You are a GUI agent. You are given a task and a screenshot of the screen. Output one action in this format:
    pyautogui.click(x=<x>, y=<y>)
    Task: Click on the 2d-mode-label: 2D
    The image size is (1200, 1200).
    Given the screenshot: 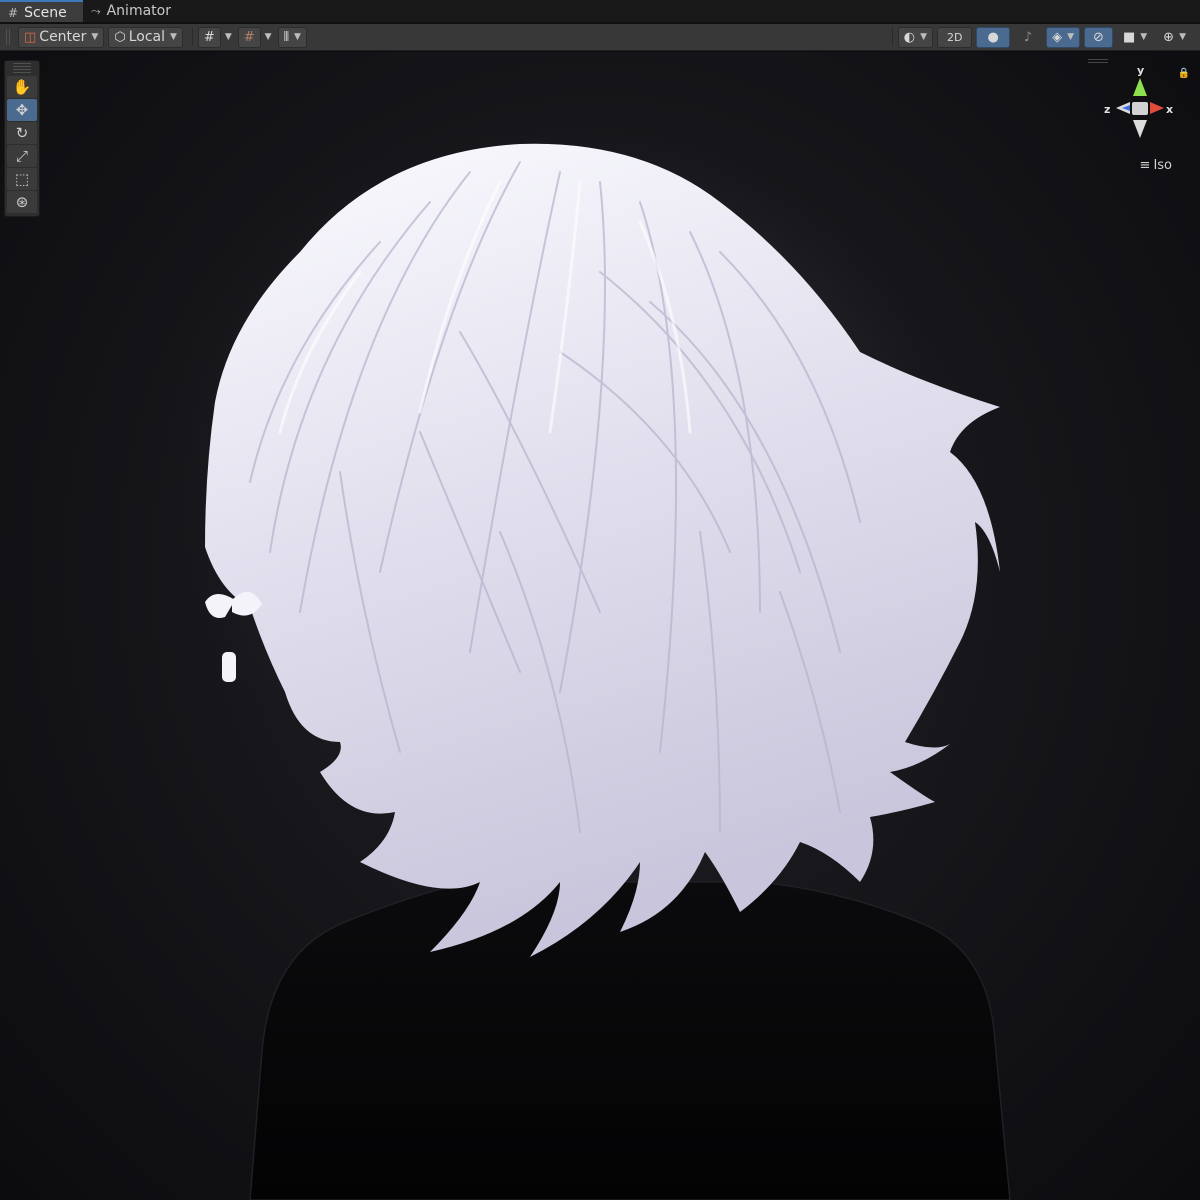 What is the action you would take?
    pyautogui.click(x=955, y=37)
    